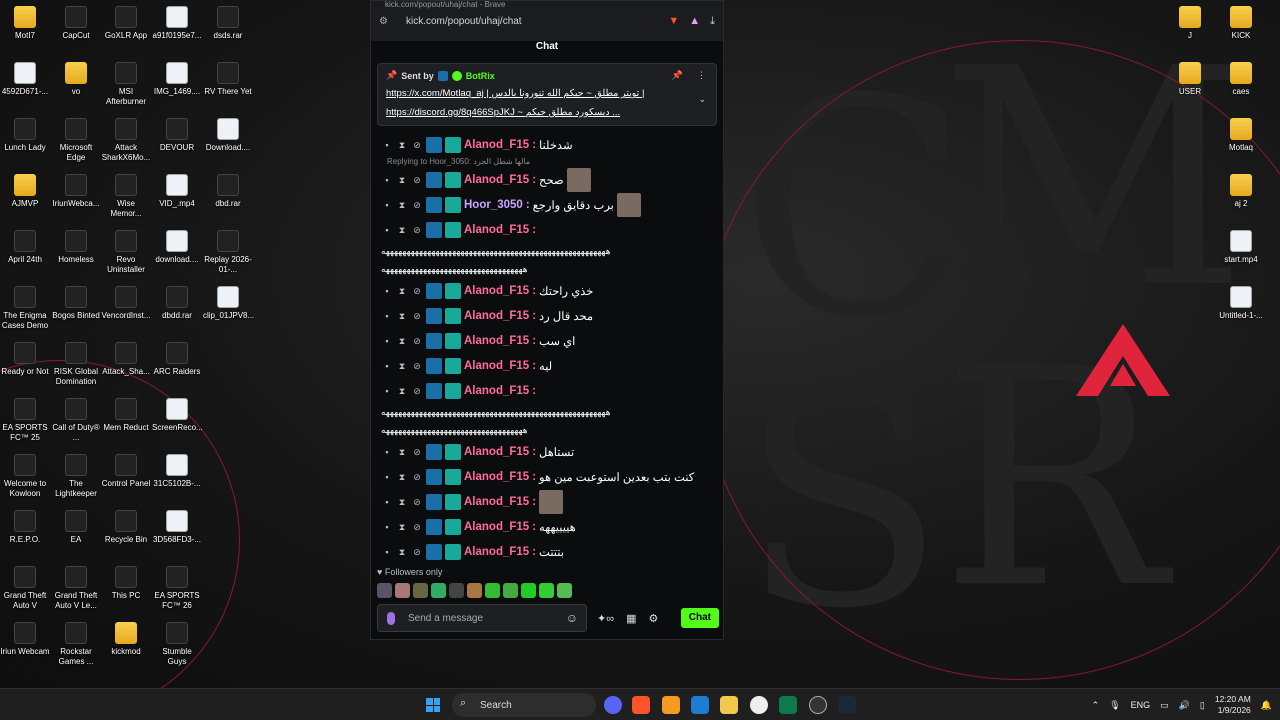 This screenshot has height=720, width=1280. I want to click on download-icon: ⤓, so click(712, 21).